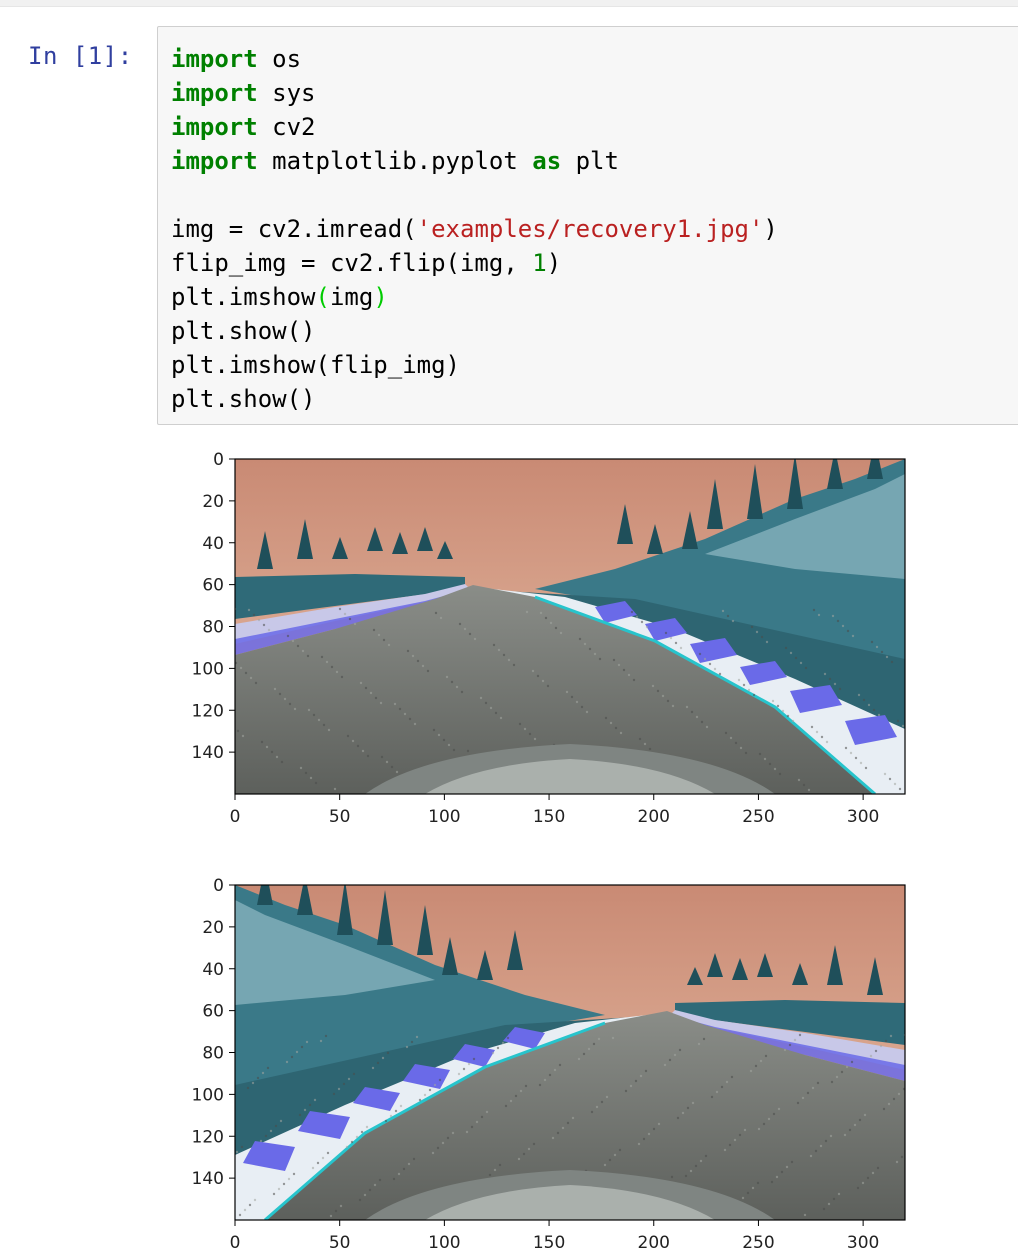 The height and width of the screenshot is (1260, 1018). Describe the element at coordinates (315, 365) in the screenshot. I see `code-token: plt.imshow(flip_img)` at that location.